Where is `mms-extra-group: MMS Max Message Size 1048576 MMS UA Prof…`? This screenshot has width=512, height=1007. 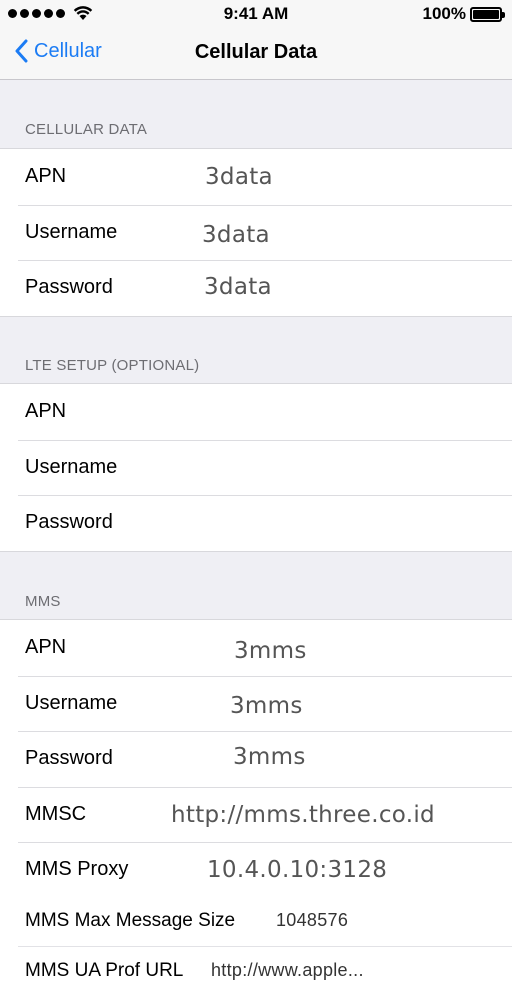
mms-extra-group: MMS Max Message Size 1048576 MMS UA Prof… is located at coordinates (256, 952).